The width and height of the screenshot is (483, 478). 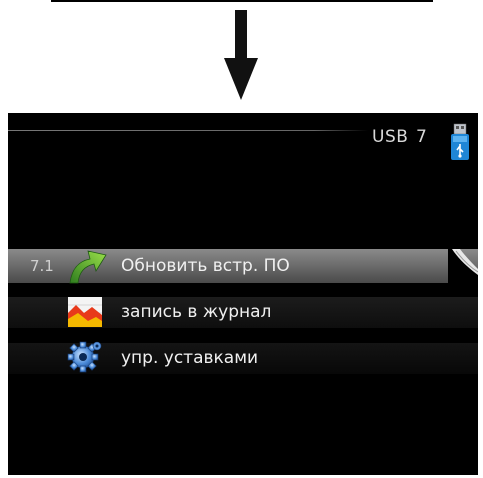 What do you see at coordinates (190, 358) in the screenshot?
I see `menu-item-label: упр. уставками` at bounding box center [190, 358].